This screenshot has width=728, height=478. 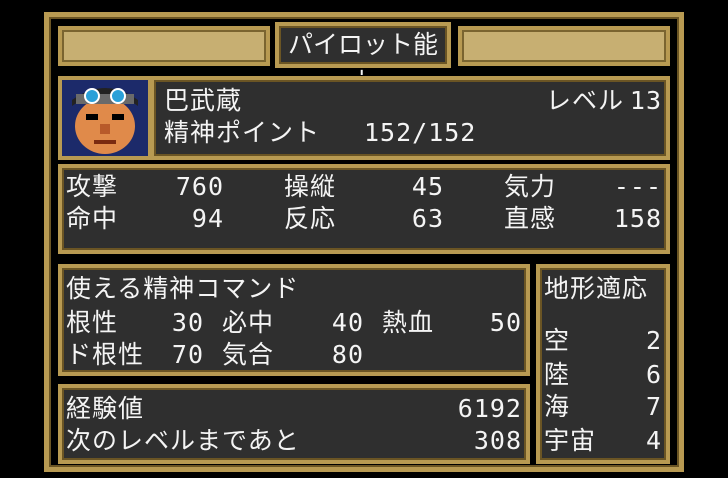 I want to click on reaction-label: 反応, so click(x=310, y=218).